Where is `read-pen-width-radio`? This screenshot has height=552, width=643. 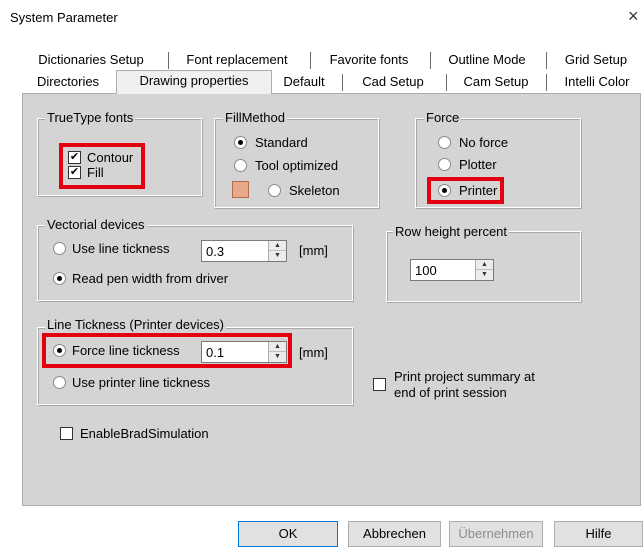 read-pen-width-radio is located at coordinates (59, 278).